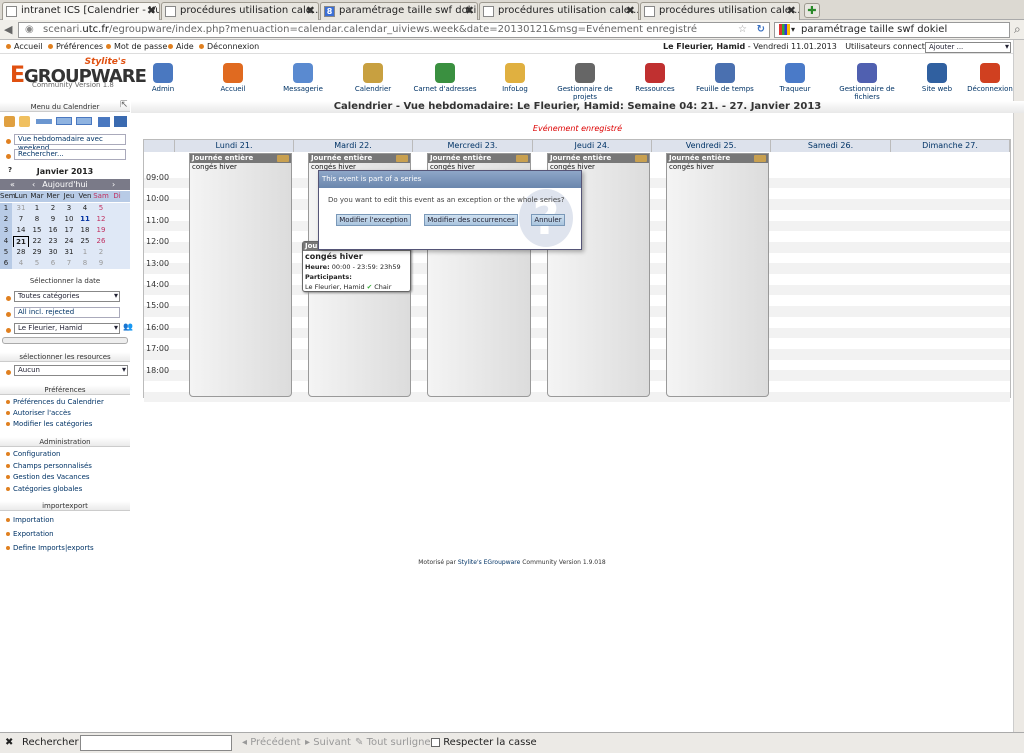 The height and width of the screenshot is (753, 1024). What do you see at coordinates (950, 146) in the screenshot?
I see `day-header: Dimanche 27.` at bounding box center [950, 146].